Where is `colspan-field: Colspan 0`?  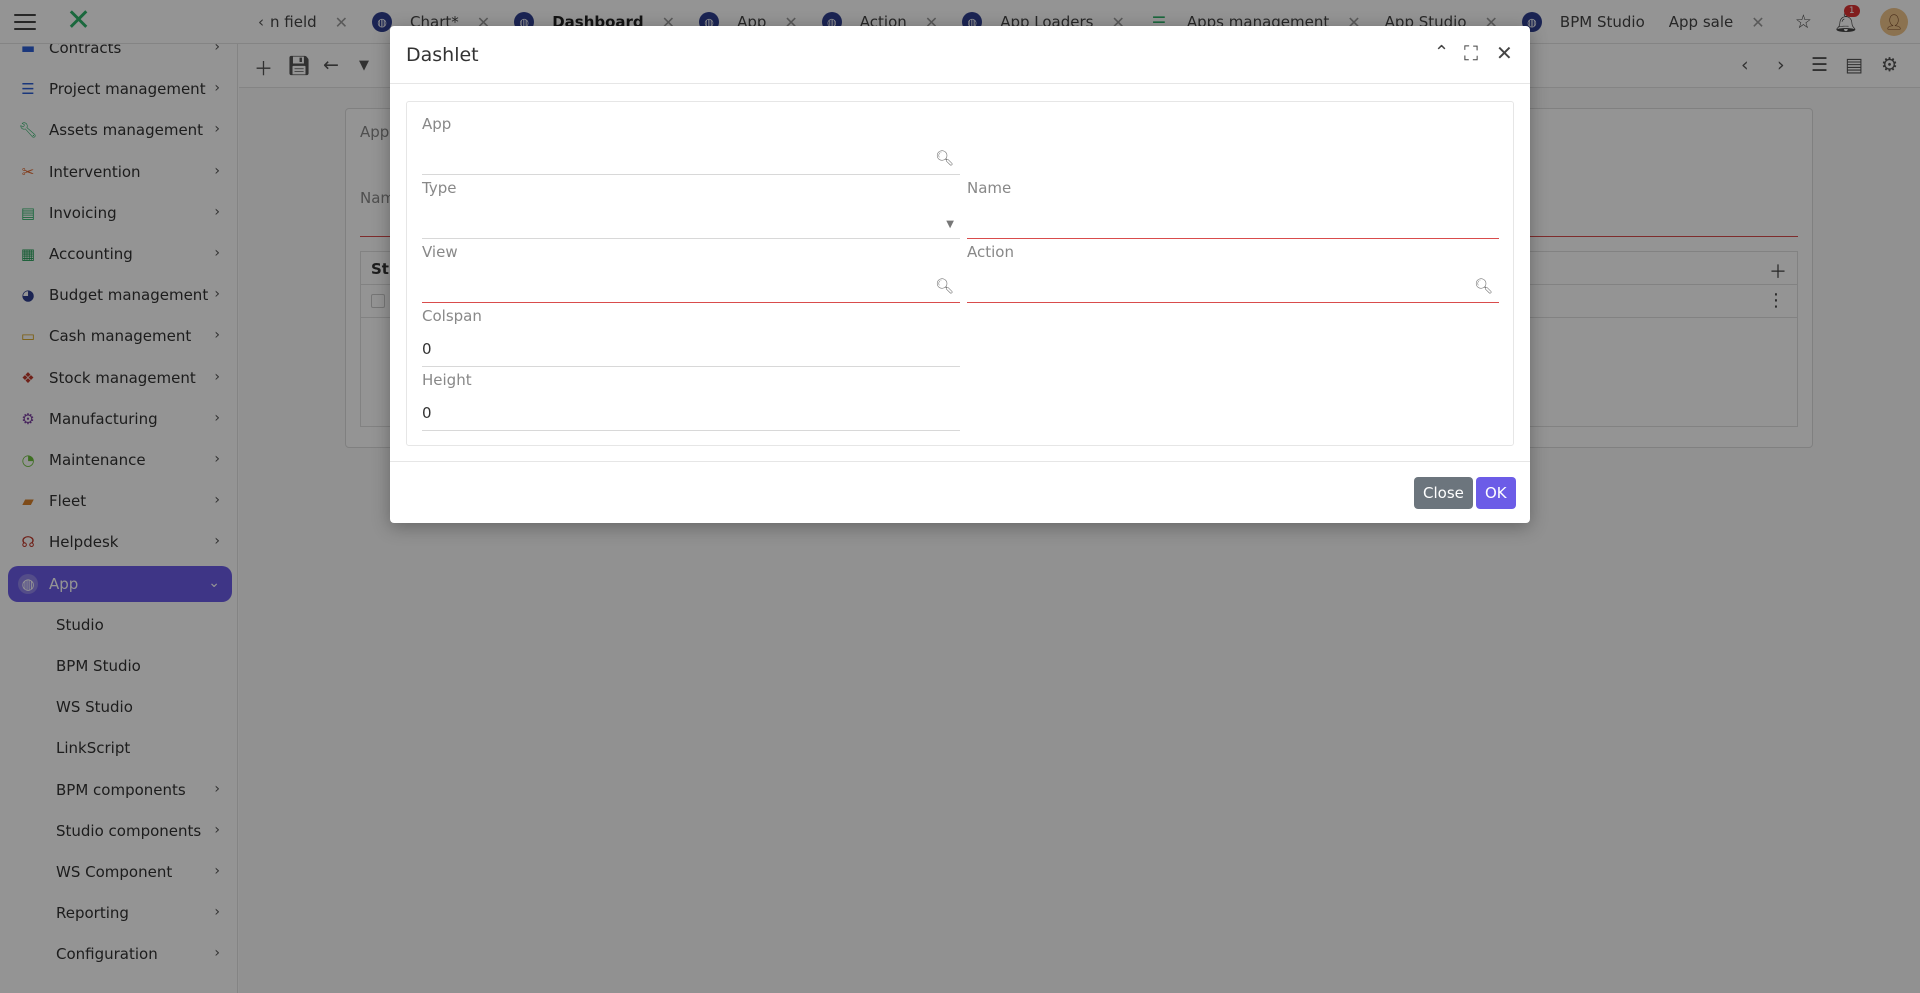
colspan-field: Colspan 0 is located at coordinates (691, 337).